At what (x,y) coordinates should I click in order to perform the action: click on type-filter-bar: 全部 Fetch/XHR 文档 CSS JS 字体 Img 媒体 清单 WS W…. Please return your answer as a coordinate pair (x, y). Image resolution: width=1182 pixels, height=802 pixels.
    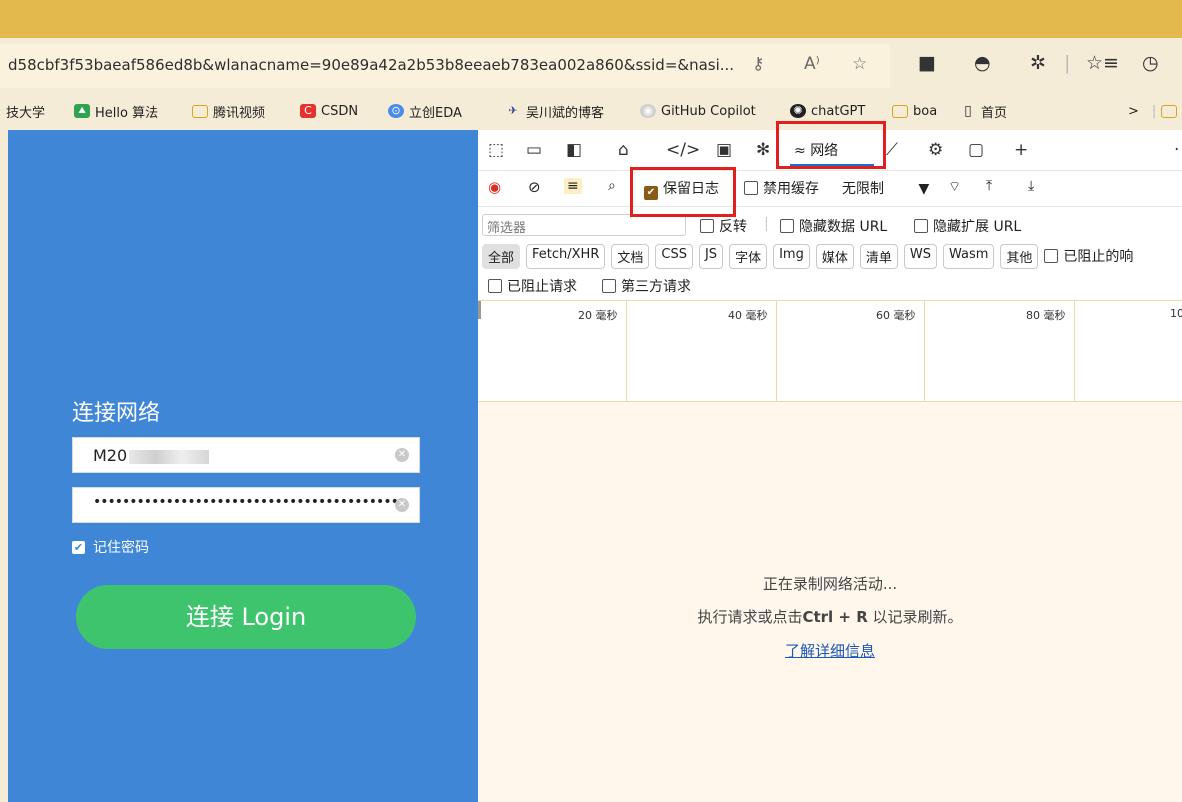
    Looking at the image, I should click on (807, 256).